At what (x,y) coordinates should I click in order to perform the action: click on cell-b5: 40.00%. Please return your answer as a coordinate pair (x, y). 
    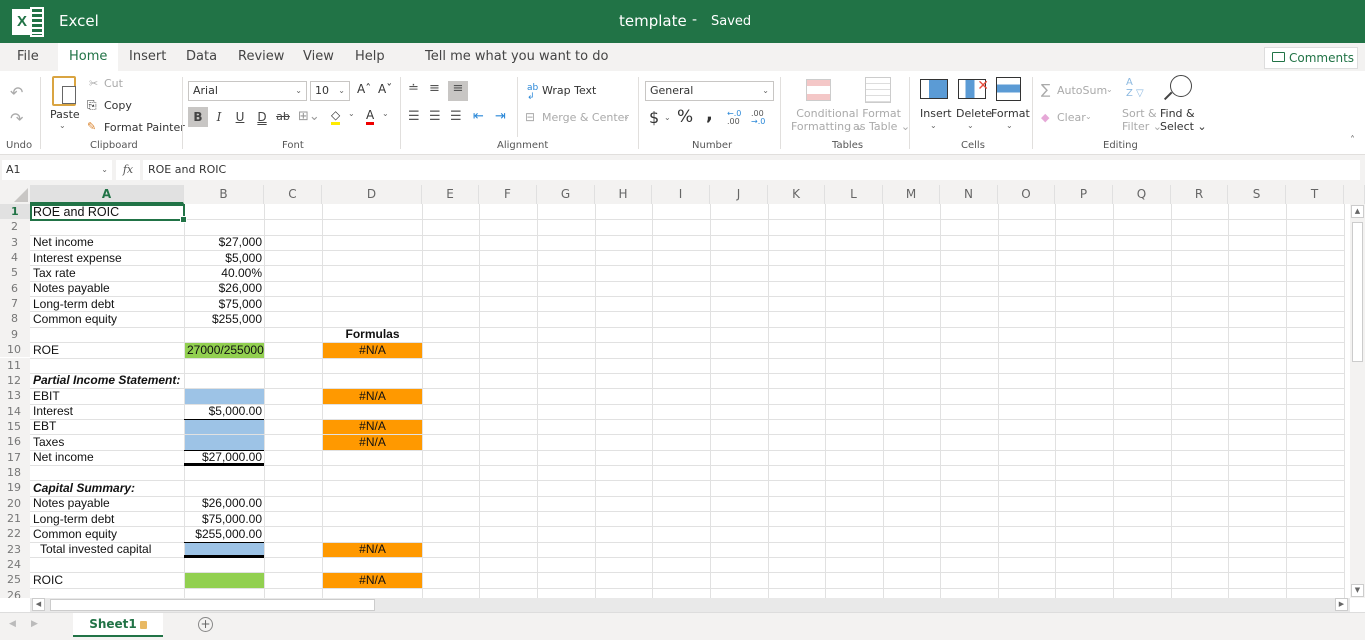
    Looking at the image, I should click on (224, 273).